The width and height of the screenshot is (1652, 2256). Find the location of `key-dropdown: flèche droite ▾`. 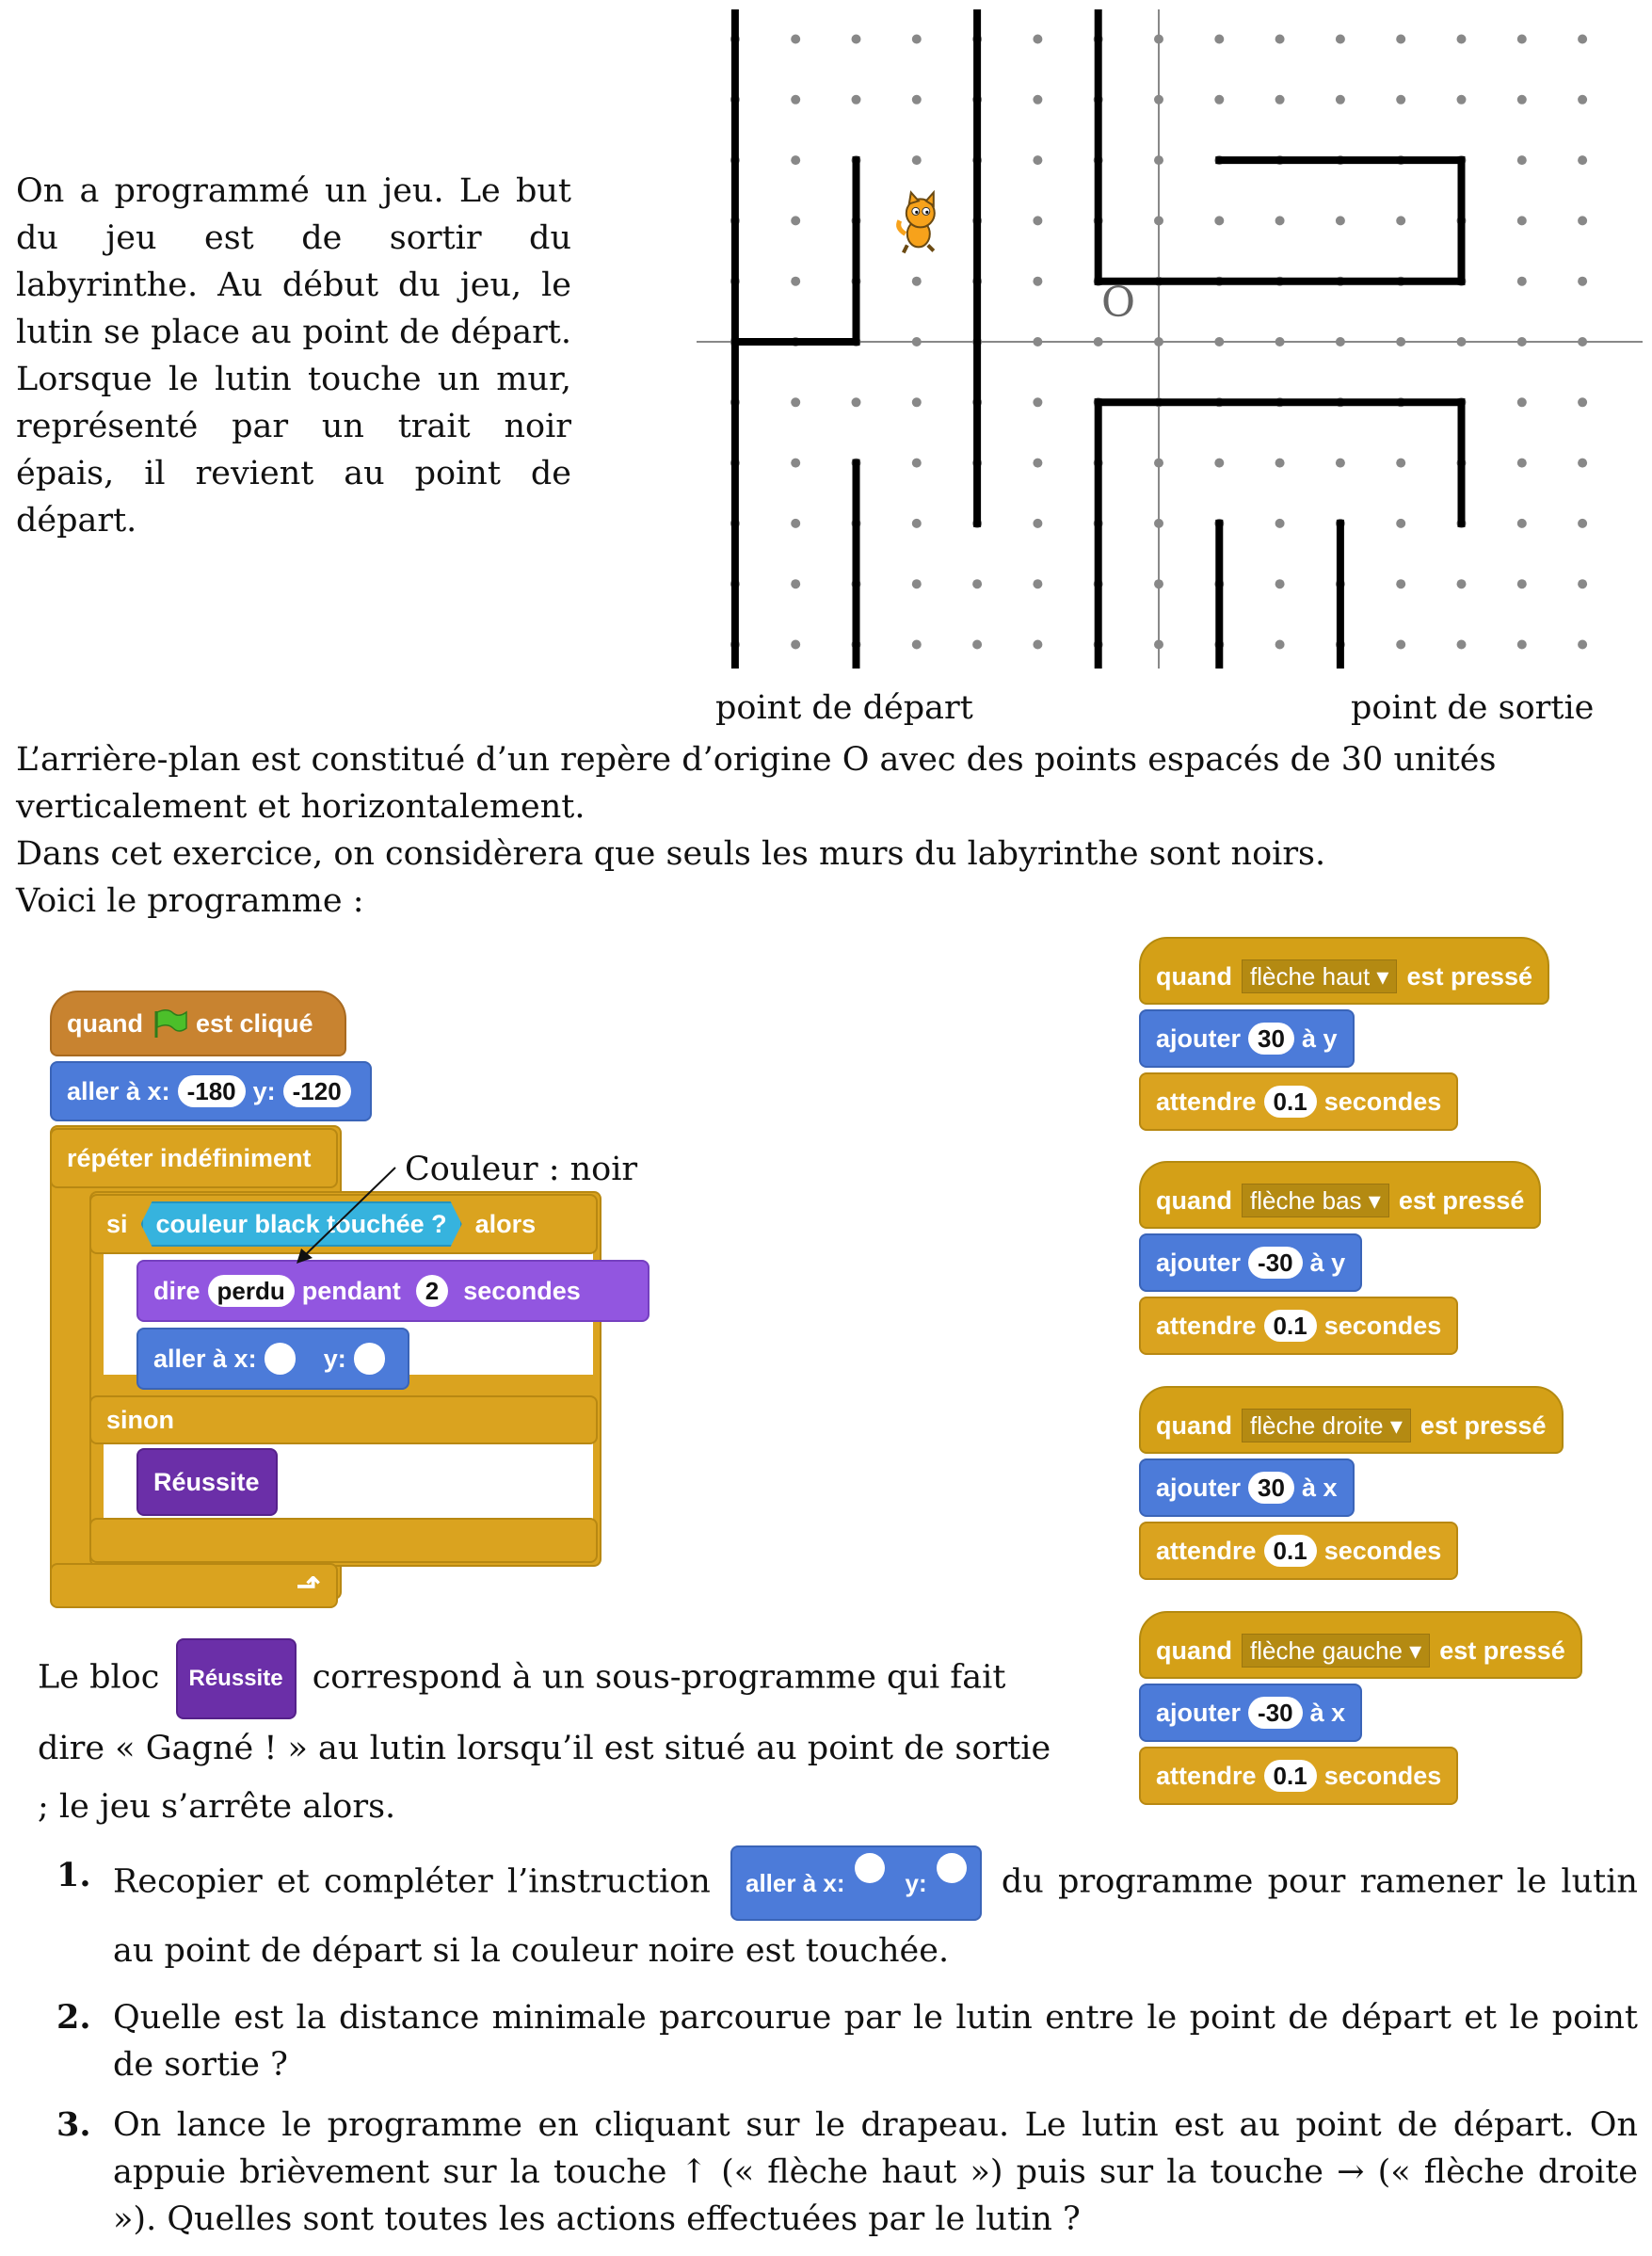

key-dropdown: flèche droite ▾ is located at coordinates (1326, 1425).